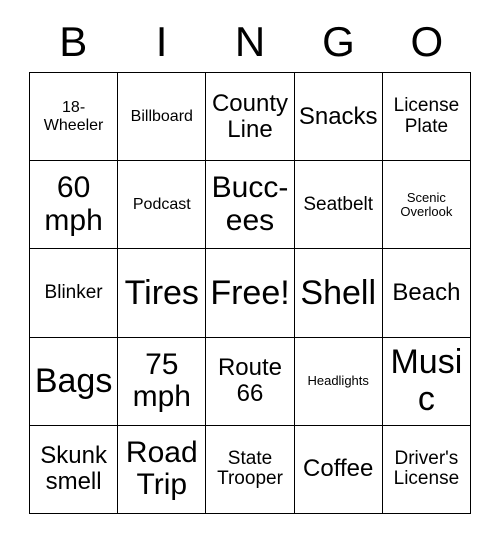 The height and width of the screenshot is (544, 500). I want to click on bingo-cell-label: 75 mph, so click(161, 380).